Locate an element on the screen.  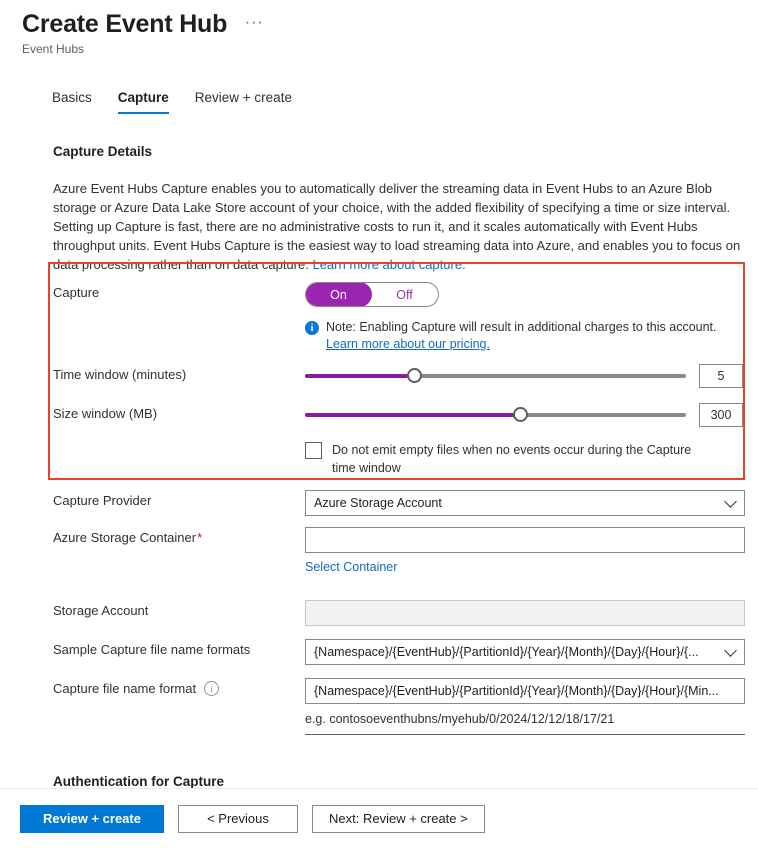
storage-account-input is located at coordinates (525, 613).